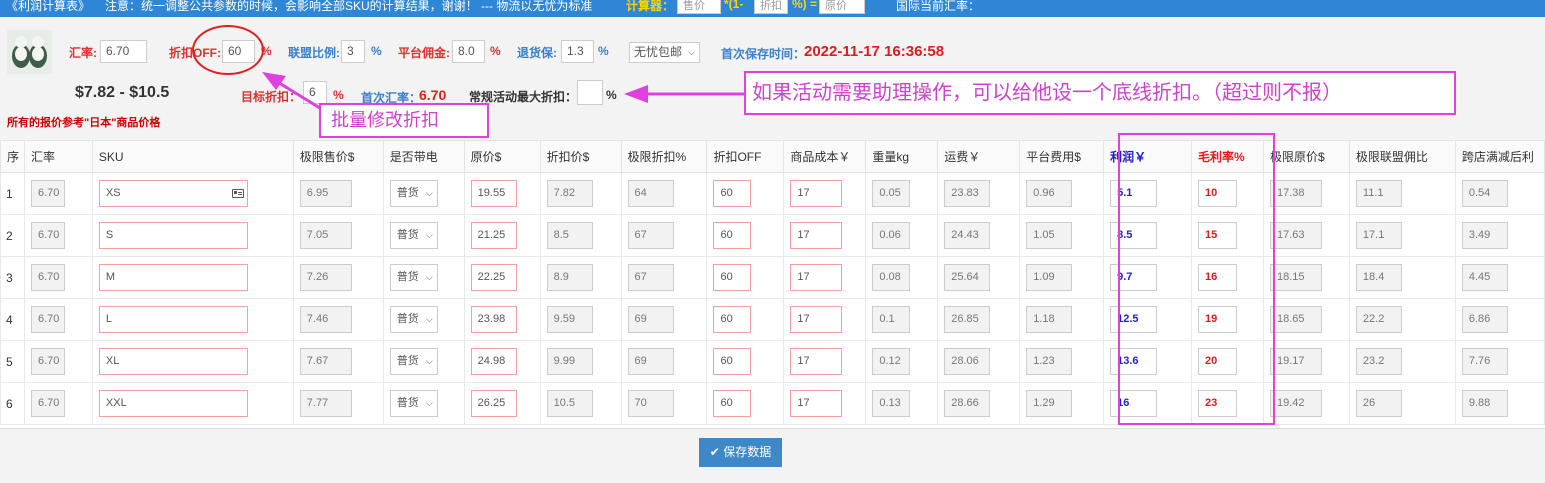 This screenshot has height=483, width=1545. Describe the element at coordinates (1295, 403) in the screenshot. I see `limit-original-price-input: 19.42` at that location.